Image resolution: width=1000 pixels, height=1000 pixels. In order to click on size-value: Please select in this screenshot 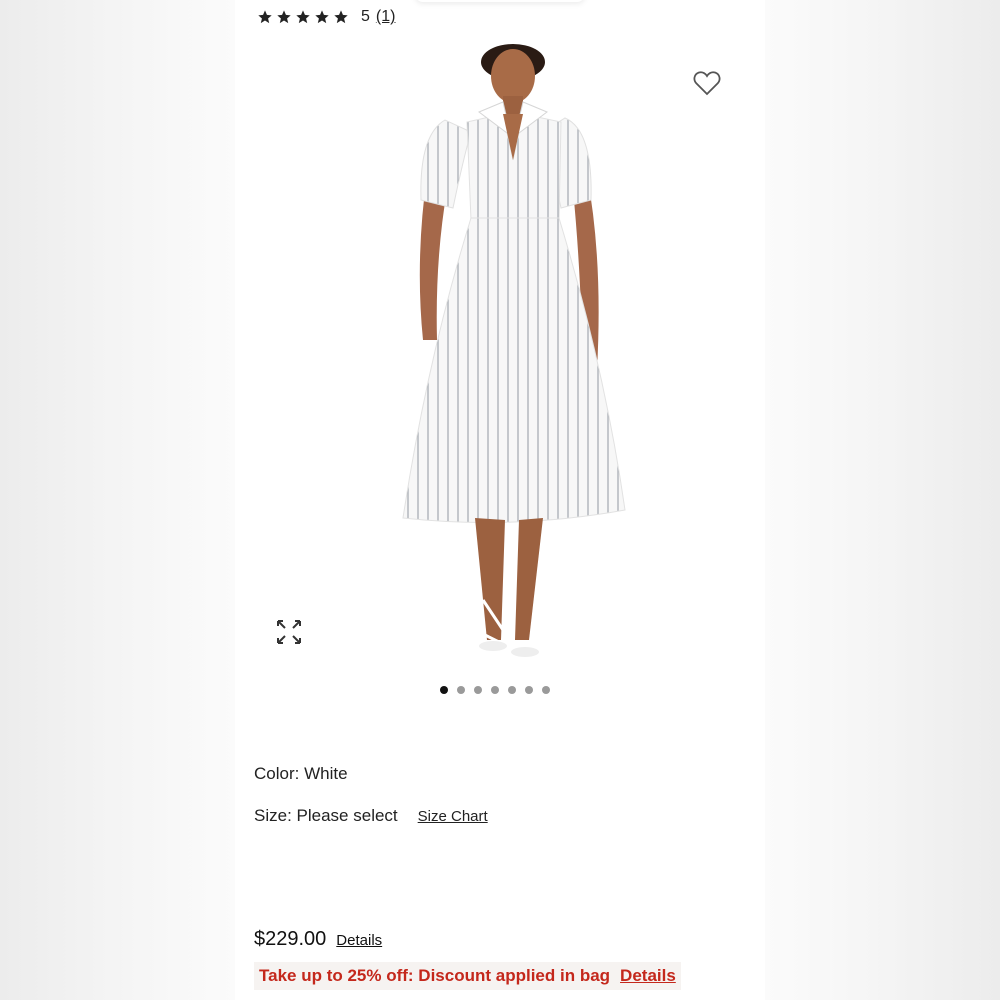, I will do `click(347, 816)`.